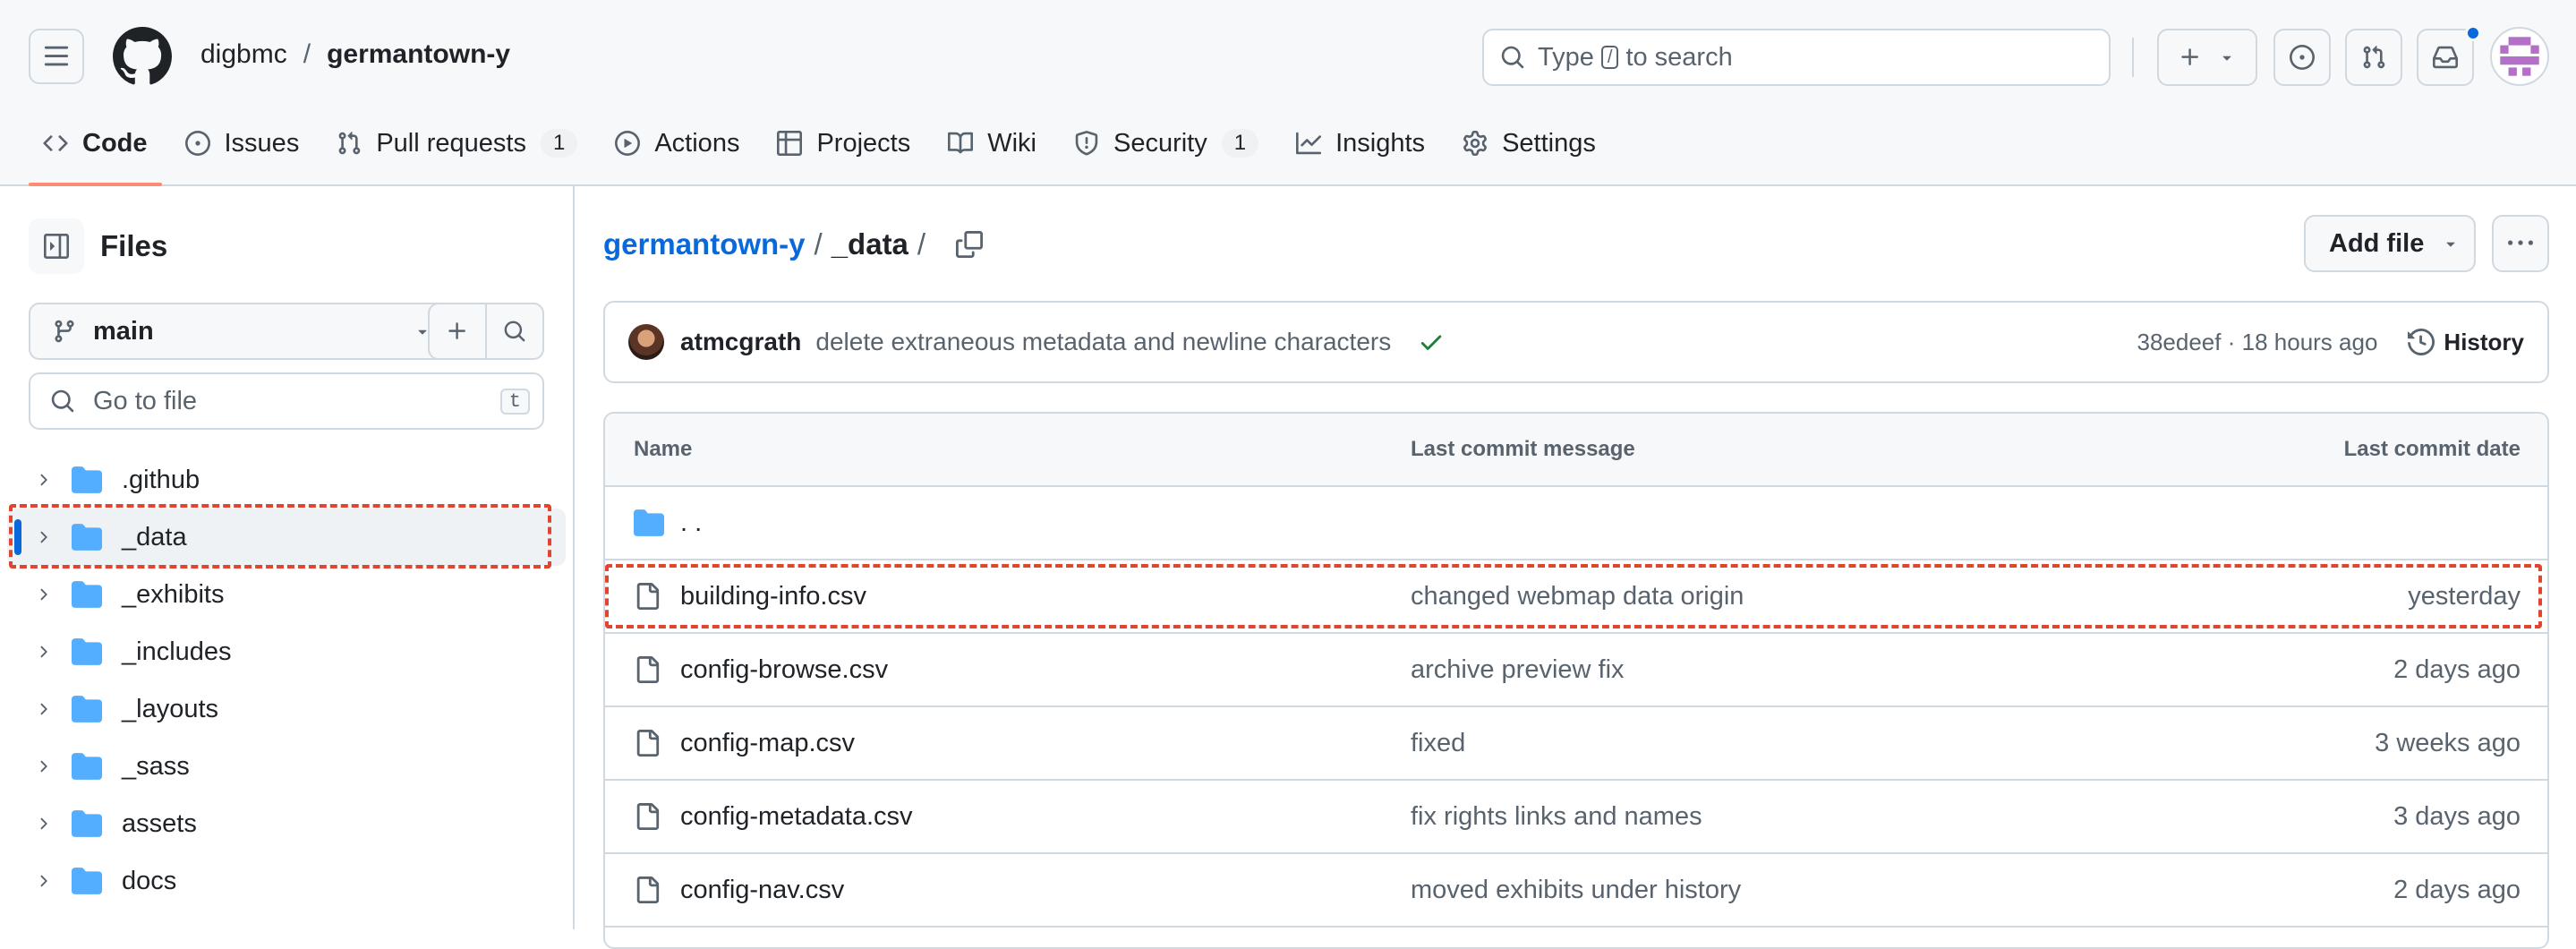 The height and width of the screenshot is (949, 2576). Describe the element at coordinates (286, 480) in the screenshot. I see `tree-item-github: .github` at that location.